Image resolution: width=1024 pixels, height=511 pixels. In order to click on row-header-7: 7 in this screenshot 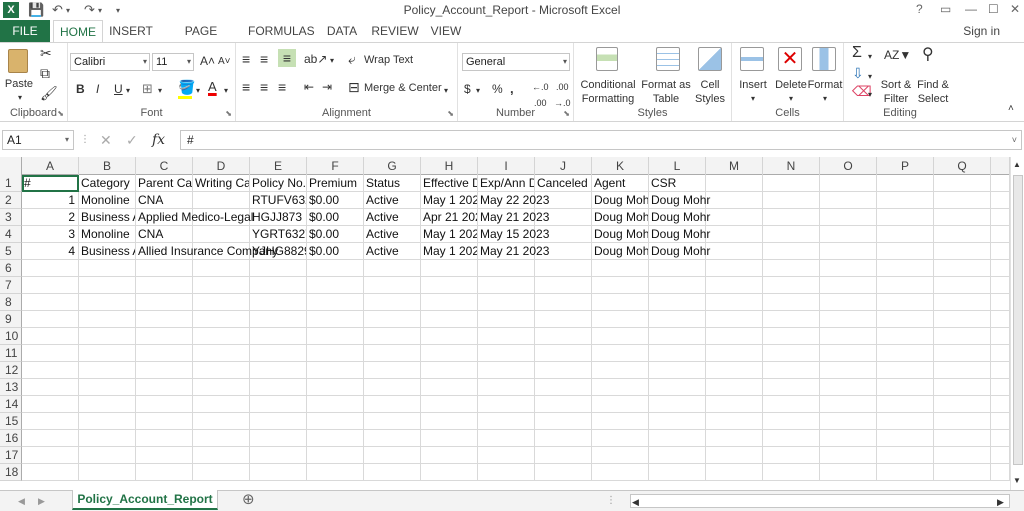, I will do `click(11, 285)`.